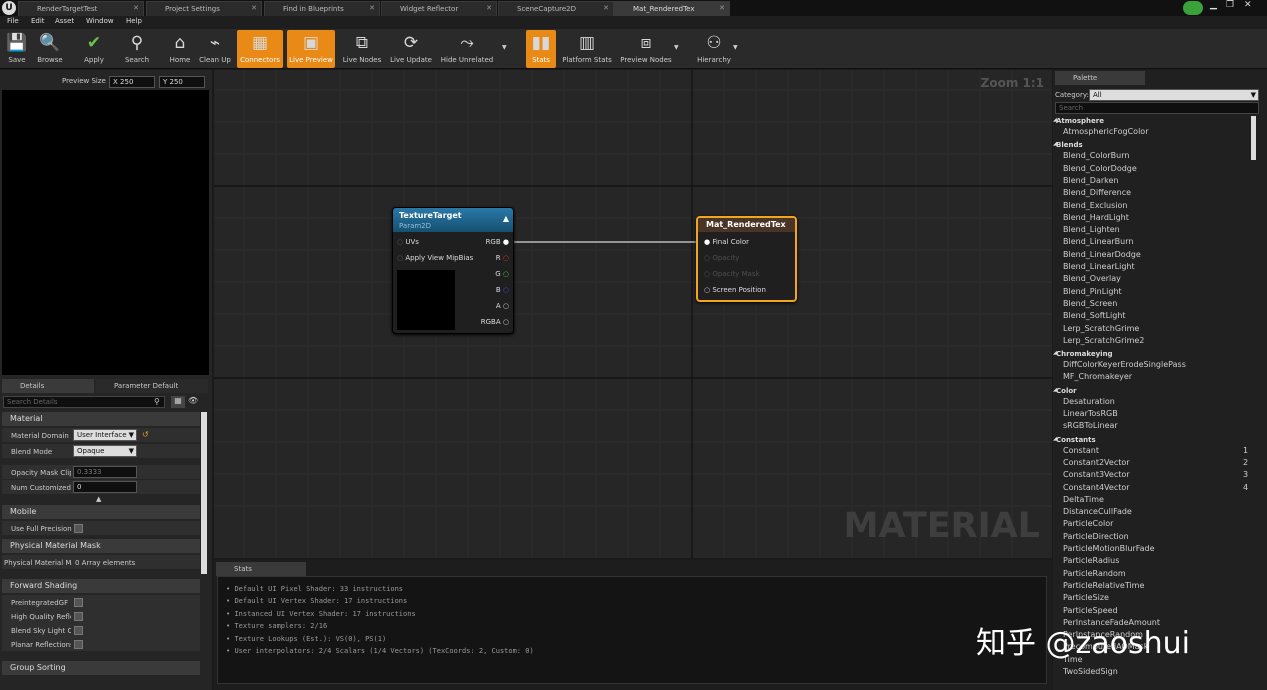 This screenshot has width=1267, height=690. What do you see at coordinates (1090, 425) in the screenshot?
I see `palette-item: sRGBToLinear` at bounding box center [1090, 425].